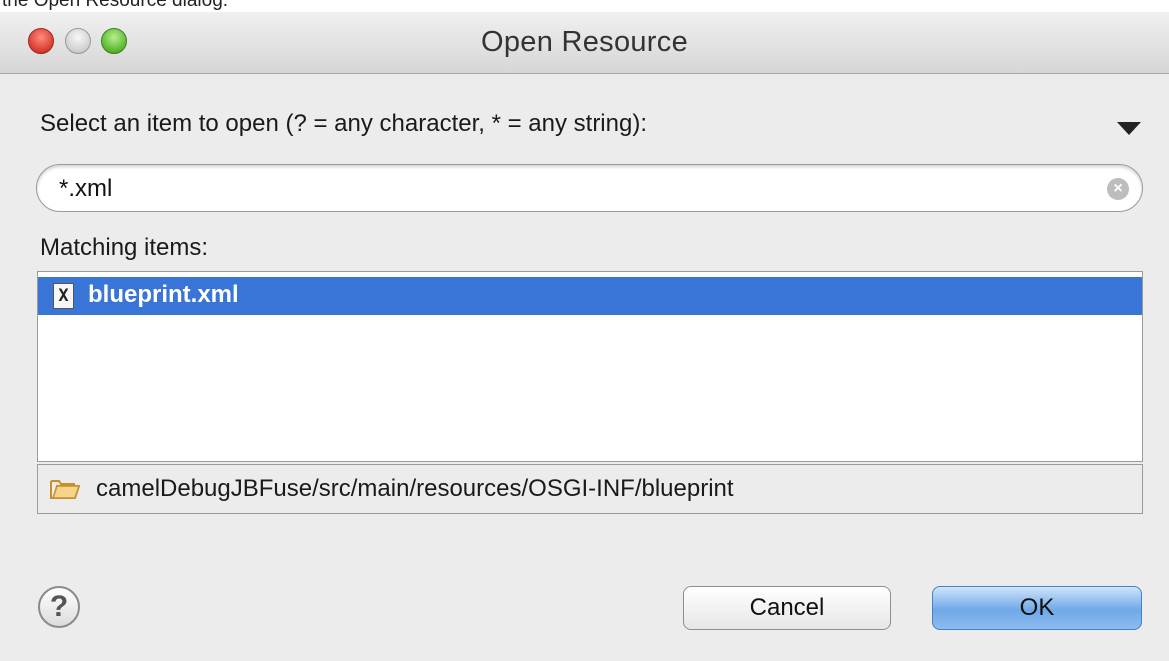 Image resolution: width=1169 pixels, height=661 pixels. Describe the element at coordinates (590, 296) in the screenshot. I see `list-item: X blueprint.xml` at that location.